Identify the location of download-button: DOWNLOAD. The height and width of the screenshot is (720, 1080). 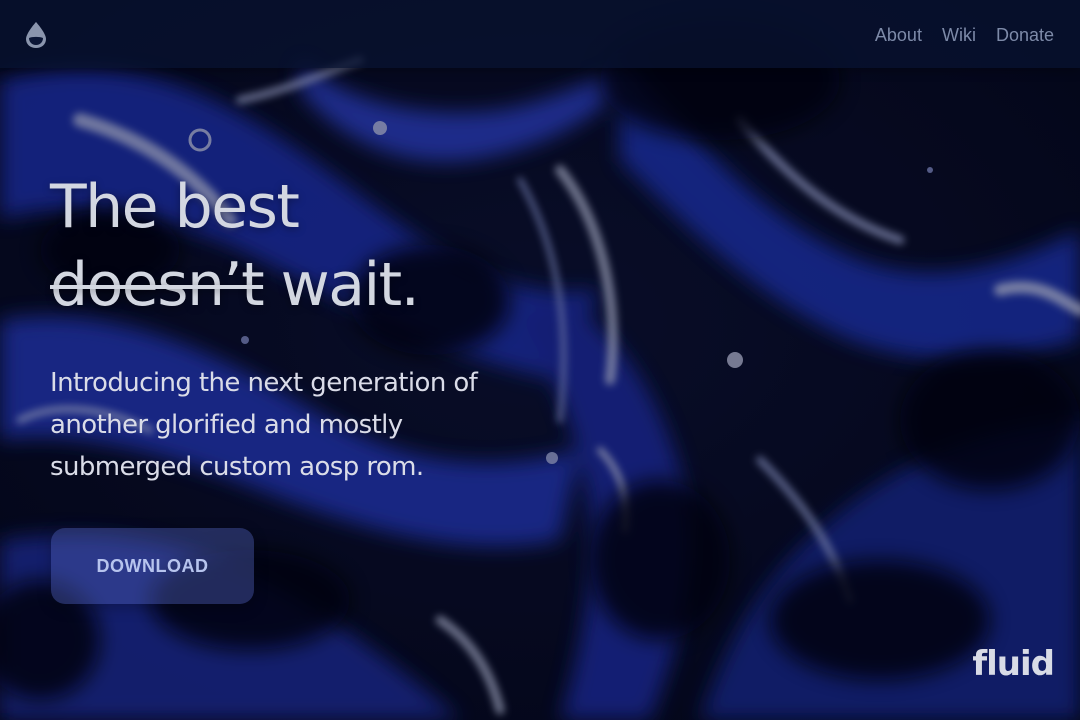
(152, 566).